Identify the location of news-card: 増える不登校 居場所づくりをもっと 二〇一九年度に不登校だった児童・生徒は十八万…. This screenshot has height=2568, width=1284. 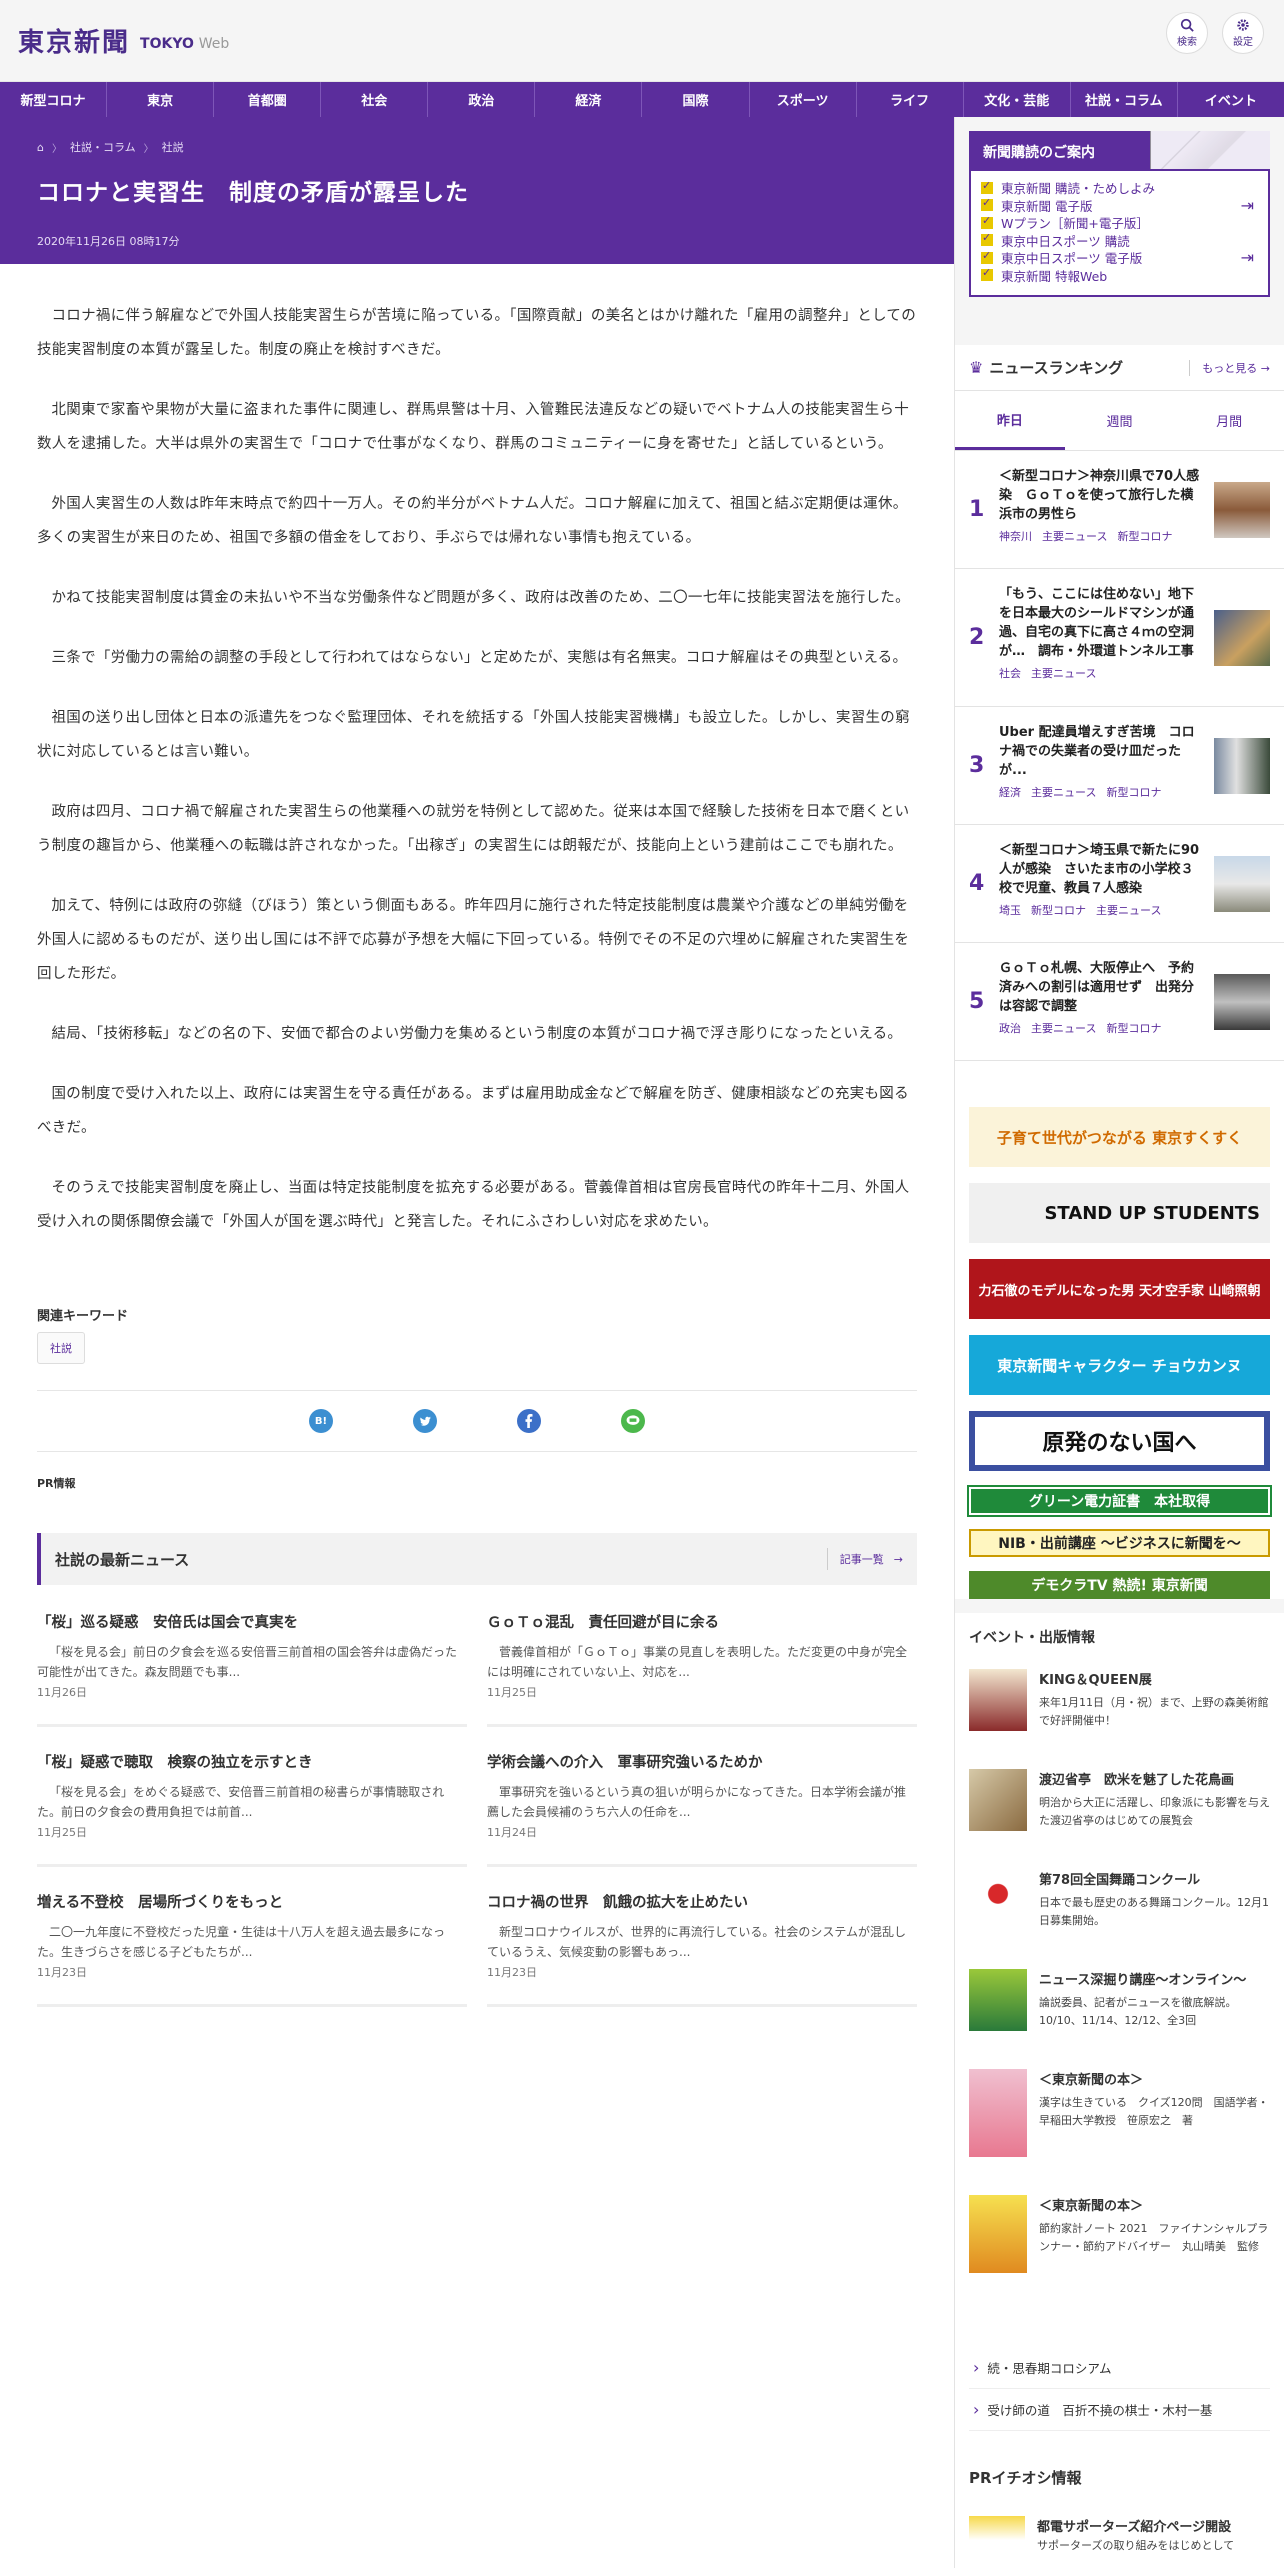
(252, 1949).